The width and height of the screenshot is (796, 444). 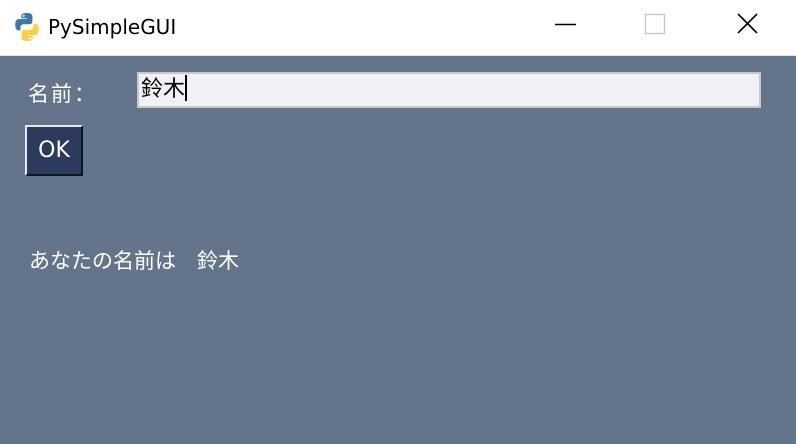 I want to click on maximize-icon, so click(x=655, y=24).